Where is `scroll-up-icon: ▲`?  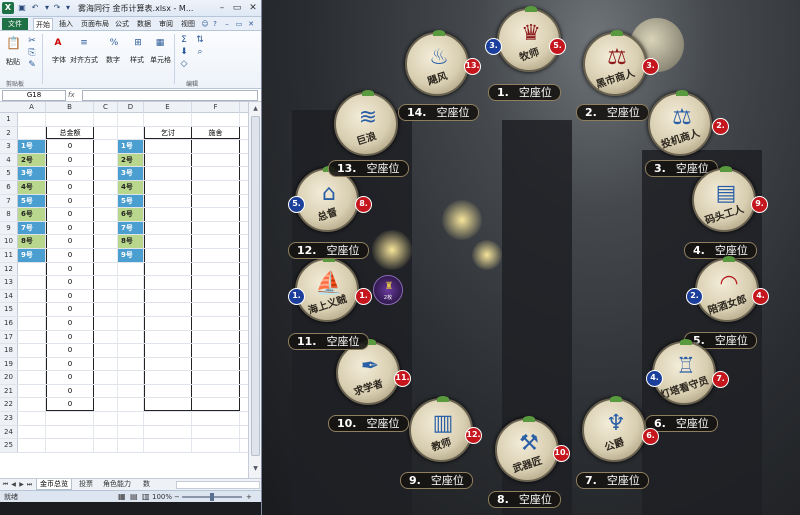 scroll-up-icon: ▲ is located at coordinates (255, 109).